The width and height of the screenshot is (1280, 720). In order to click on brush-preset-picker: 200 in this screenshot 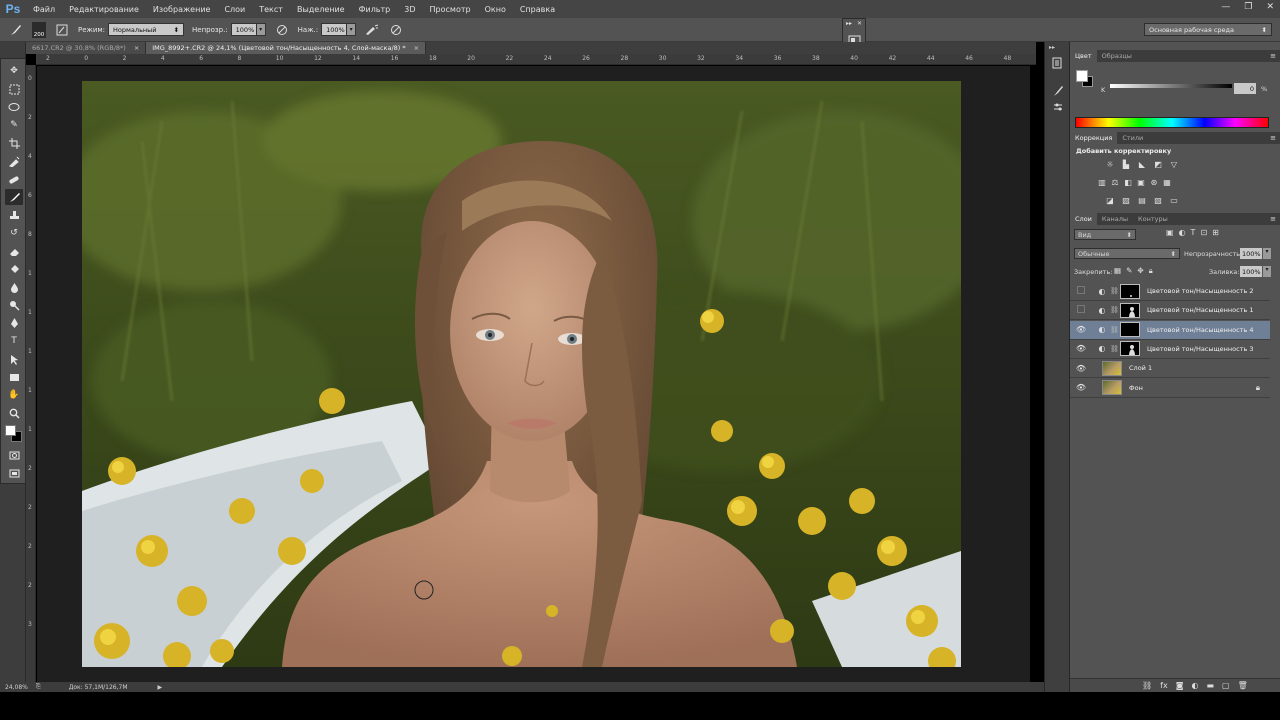, I will do `click(39, 29)`.